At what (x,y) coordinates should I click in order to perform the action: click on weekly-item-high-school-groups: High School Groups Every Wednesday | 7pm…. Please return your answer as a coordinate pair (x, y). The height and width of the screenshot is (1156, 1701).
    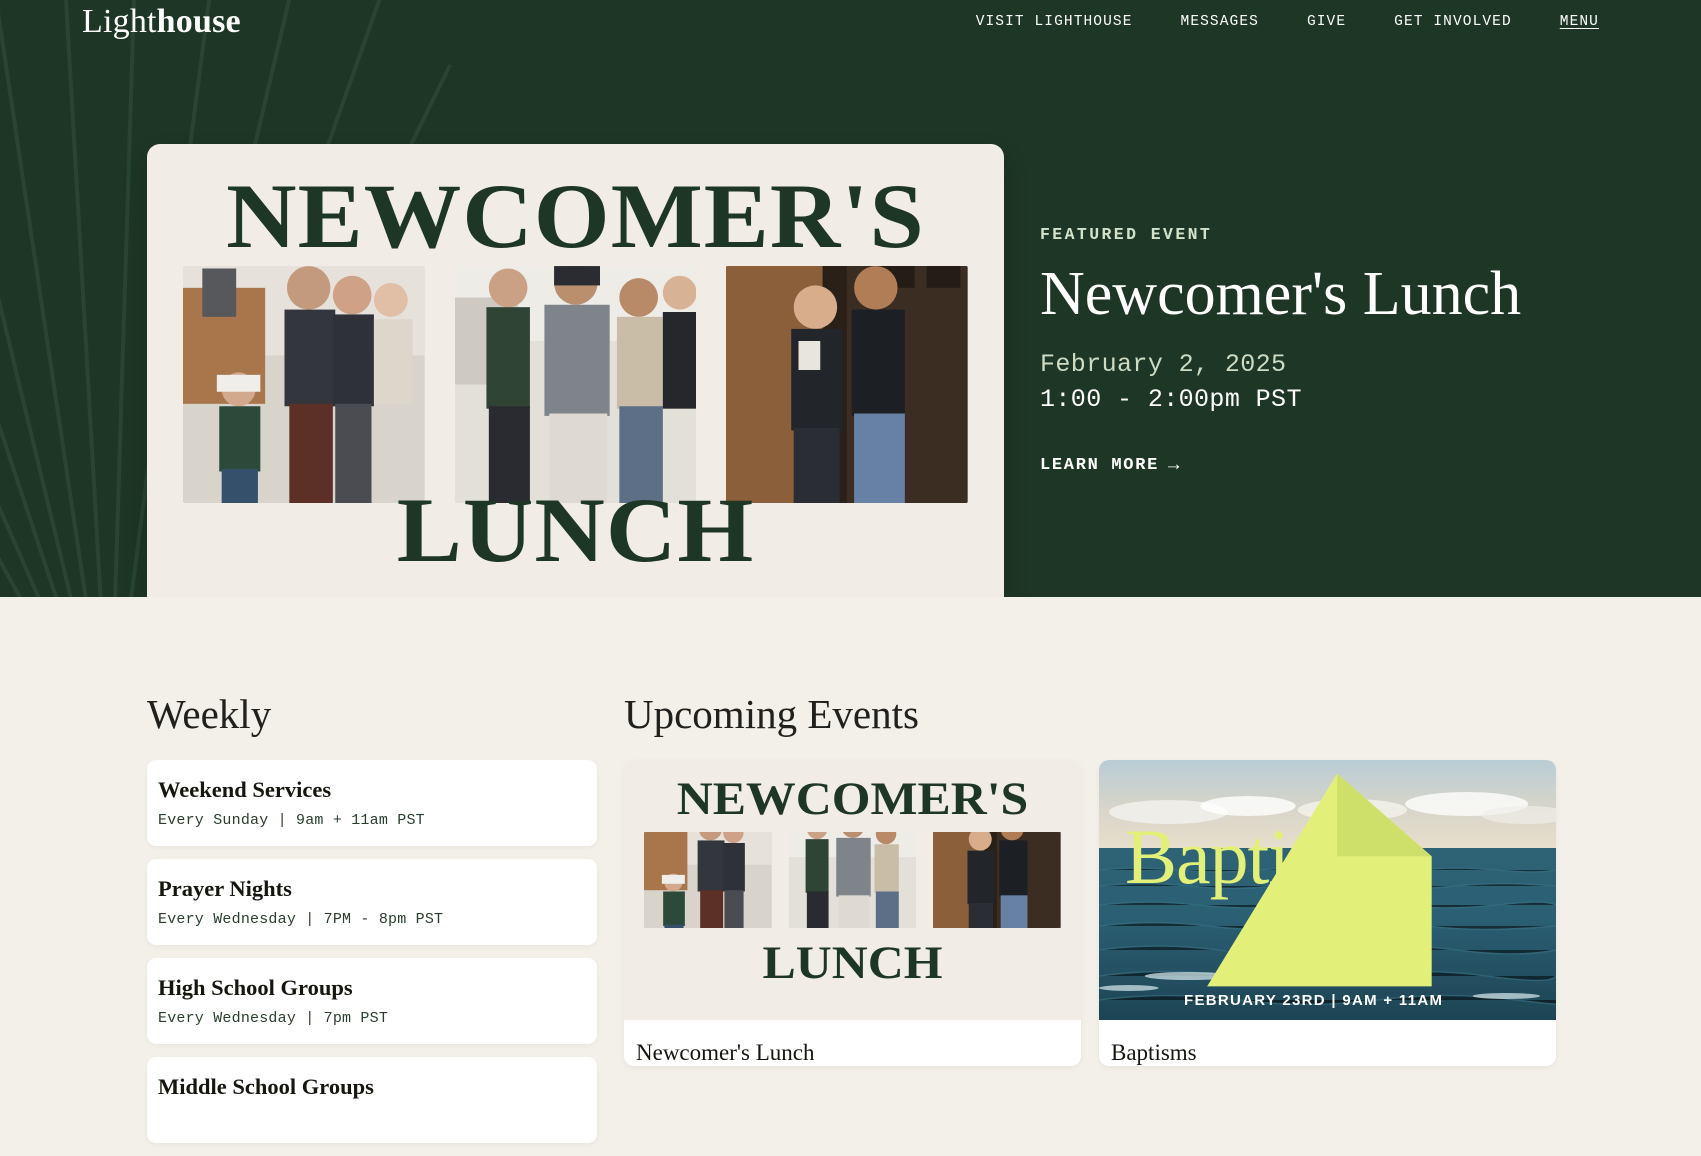
    Looking at the image, I should click on (372, 1001).